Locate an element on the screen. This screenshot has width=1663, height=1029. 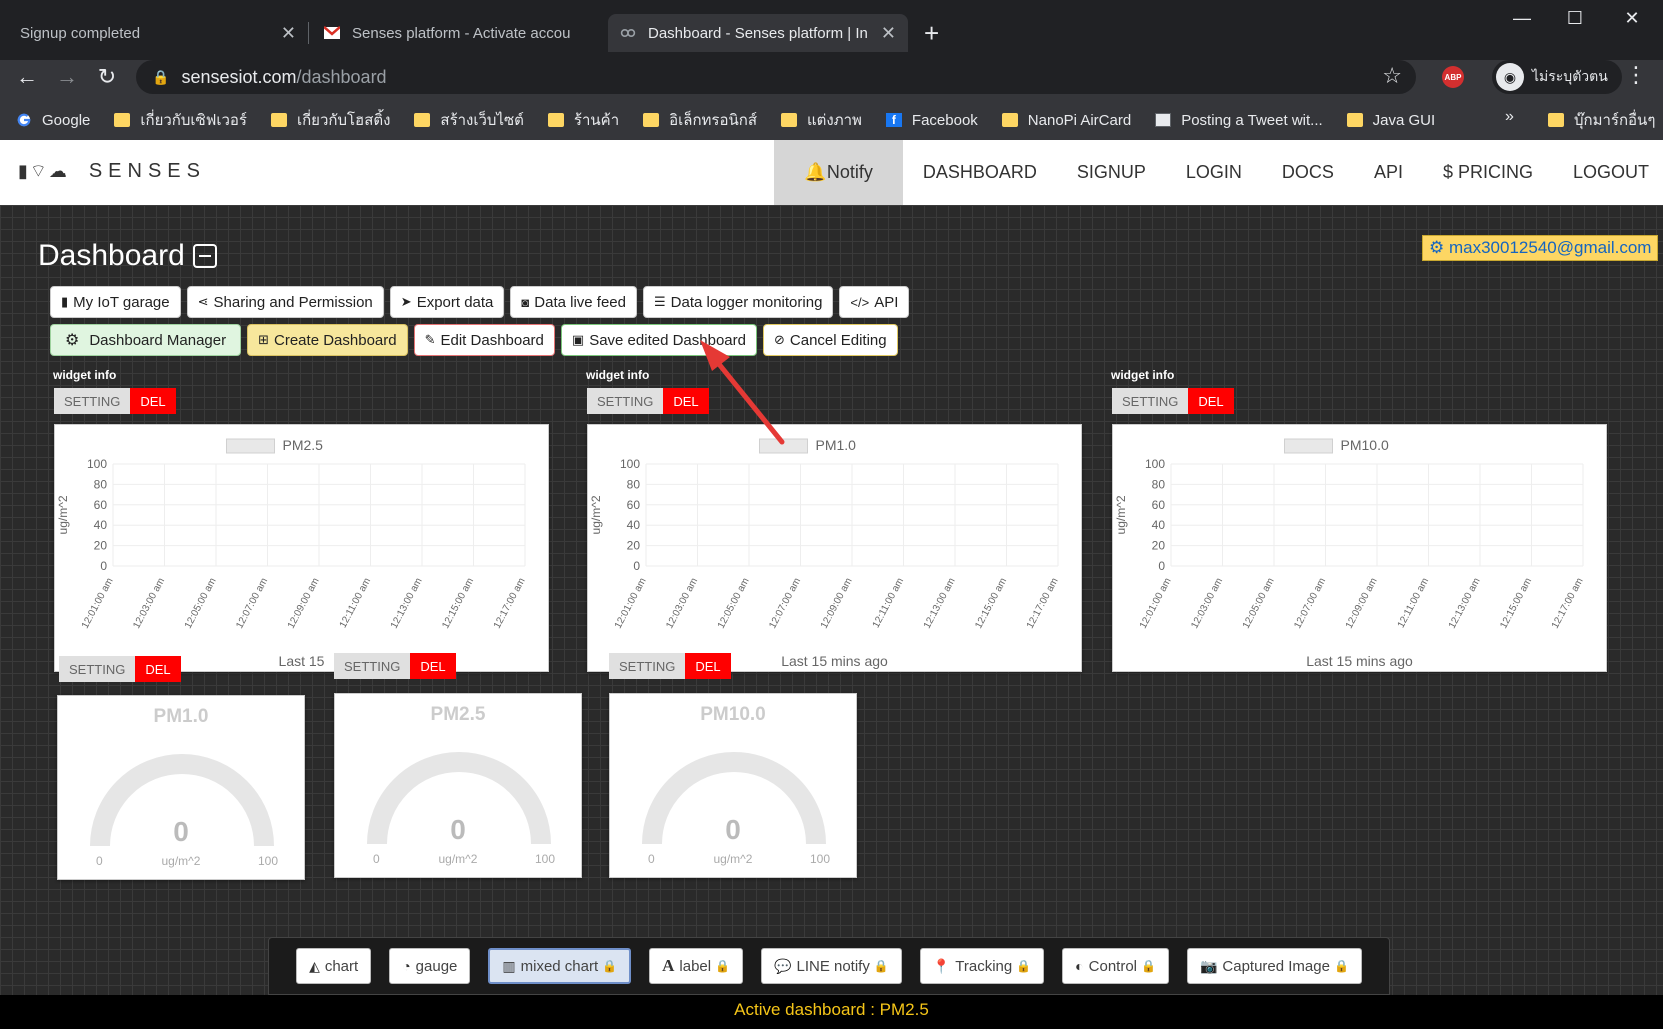
user-email-badge: ⚙ max30012540@gmail.com is located at coordinates (1540, 248).